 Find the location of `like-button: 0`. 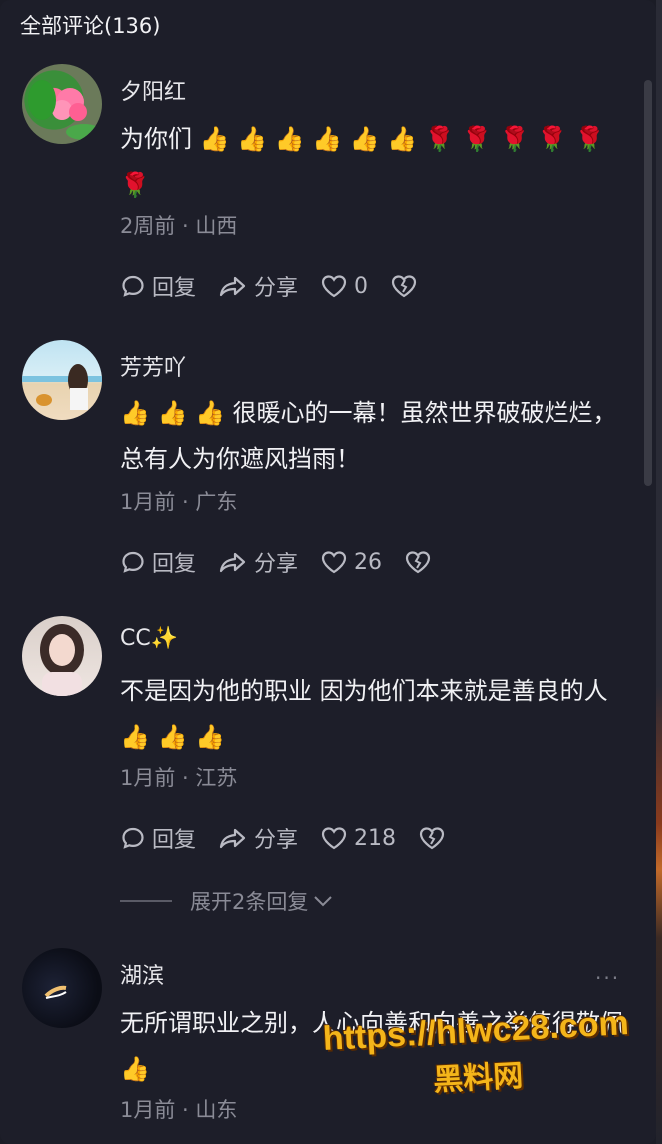

like-button: 0 is located at coordinates (344, 286).